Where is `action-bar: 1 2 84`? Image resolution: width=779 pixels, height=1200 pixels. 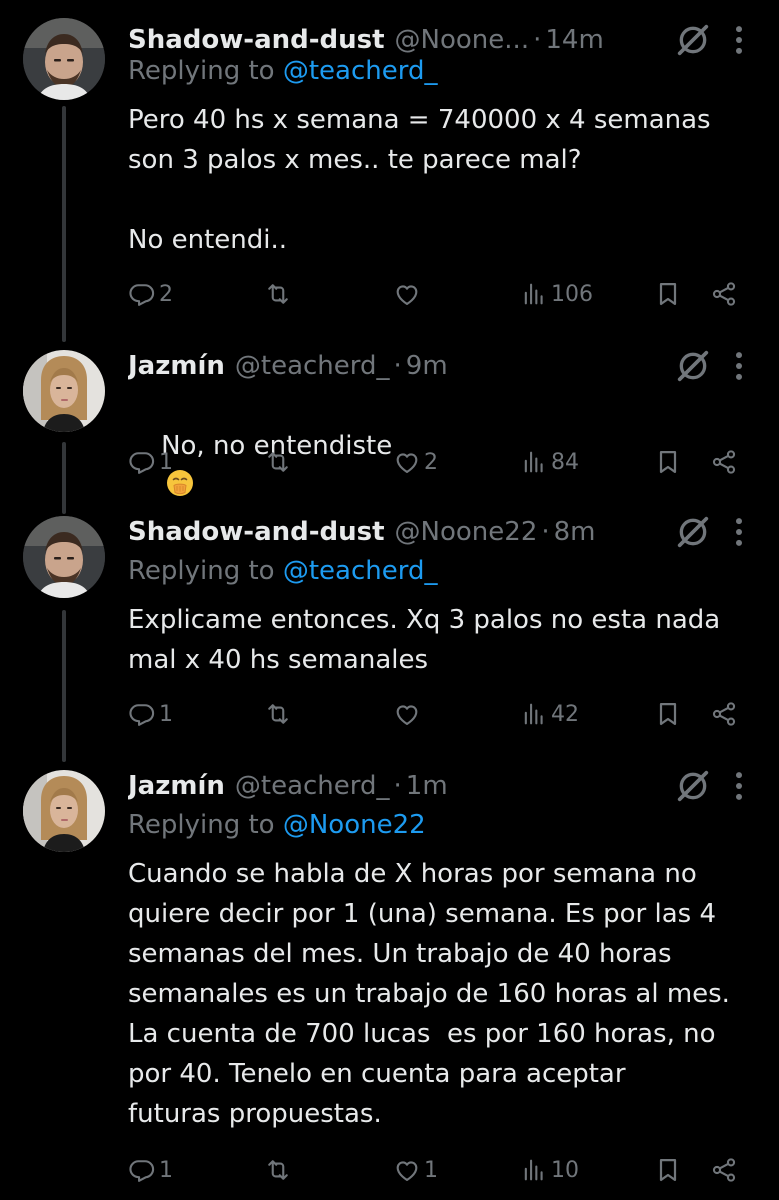 action-bar: 1 2 84 is located at coordinates (441, 462).